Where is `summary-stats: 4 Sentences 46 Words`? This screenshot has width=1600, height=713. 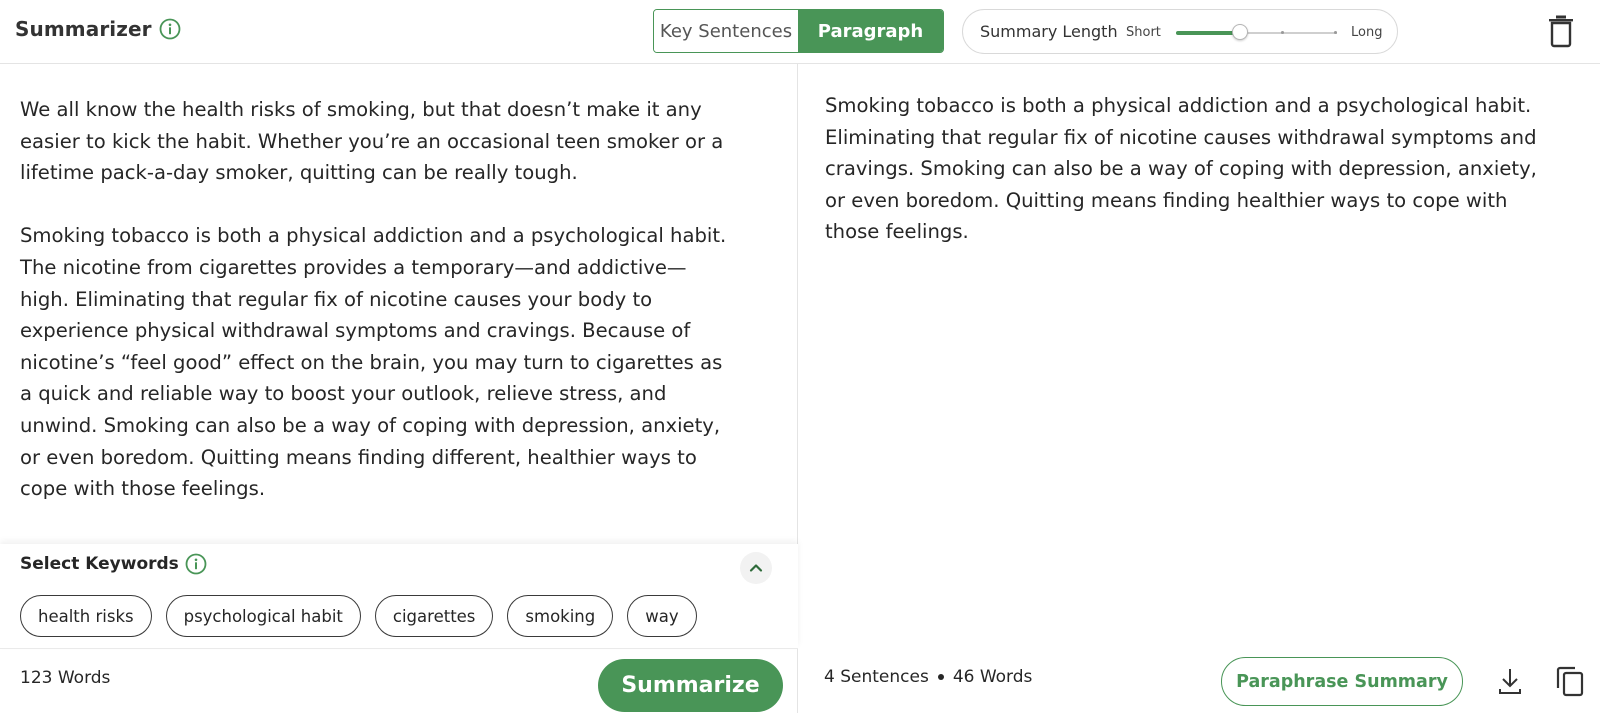
summary-stats: 4 Sentences 46 Words is located at coordinates (928, 677).